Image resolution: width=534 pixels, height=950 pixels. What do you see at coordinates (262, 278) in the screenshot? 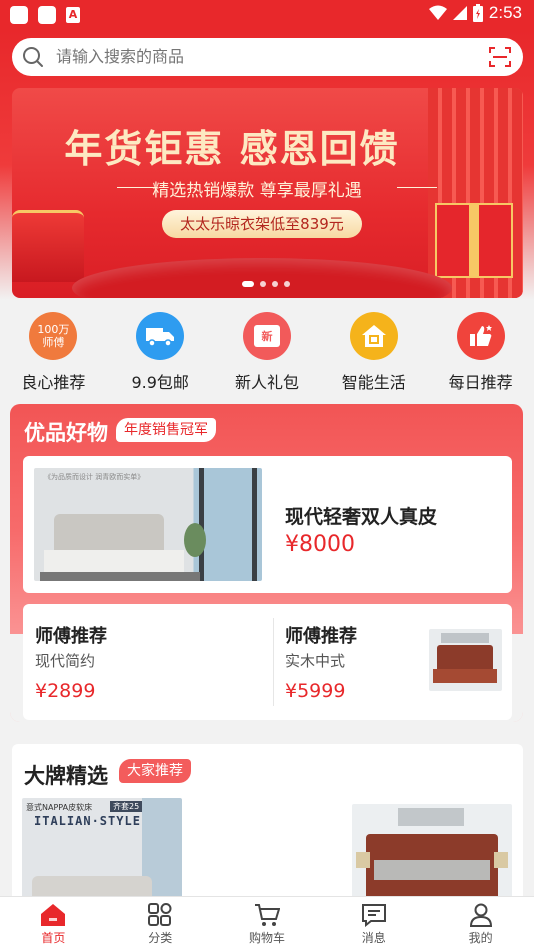
I see `banner-stage` at bounding box center [262, 278].